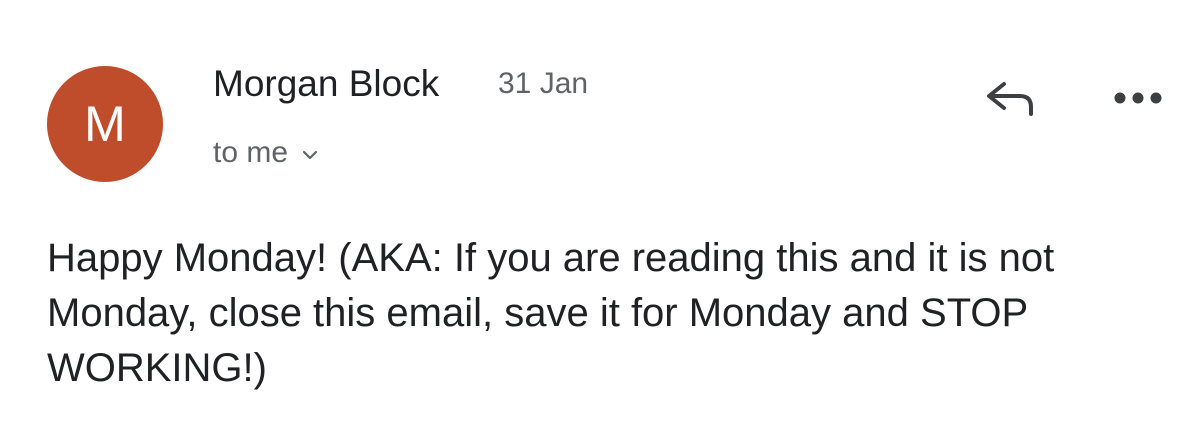  Describe the element at coordinates (326, 83) in the screenshot. I see `sender-name: Morgan Block` at that location.